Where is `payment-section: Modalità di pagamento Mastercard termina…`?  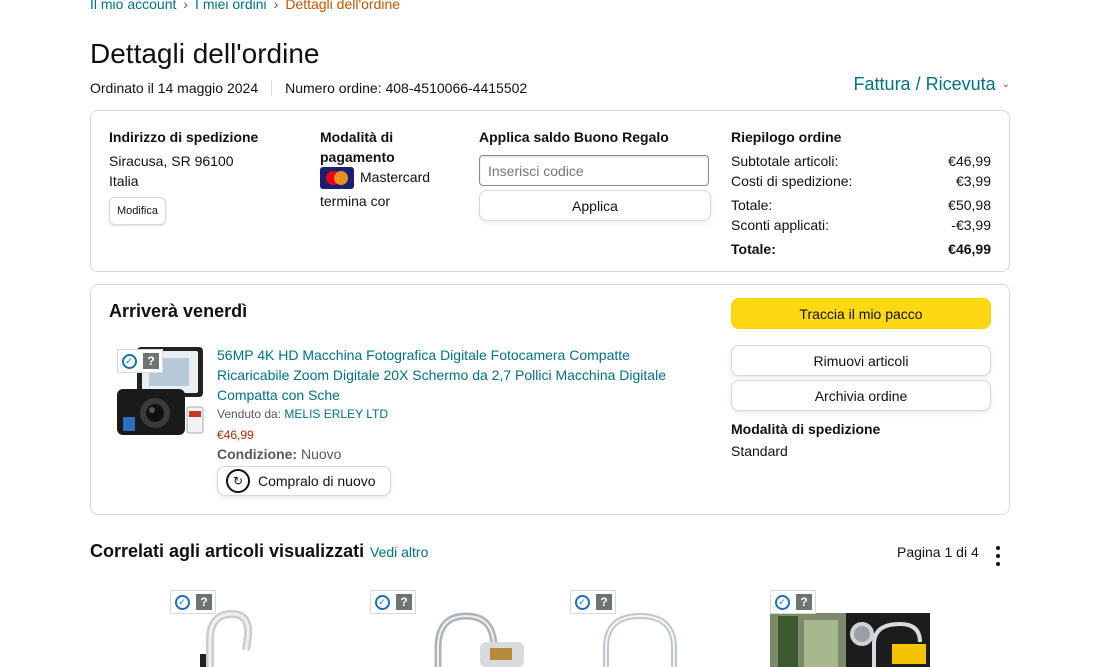
payment-section: Modalità di pagamento Mastercard termina… is located at coordinates (380, 169).